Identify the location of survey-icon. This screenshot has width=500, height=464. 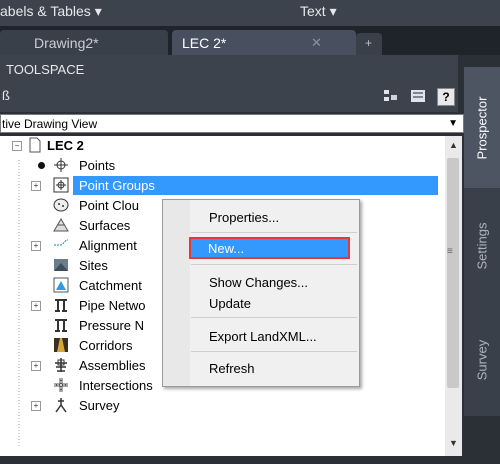
(61, 405).